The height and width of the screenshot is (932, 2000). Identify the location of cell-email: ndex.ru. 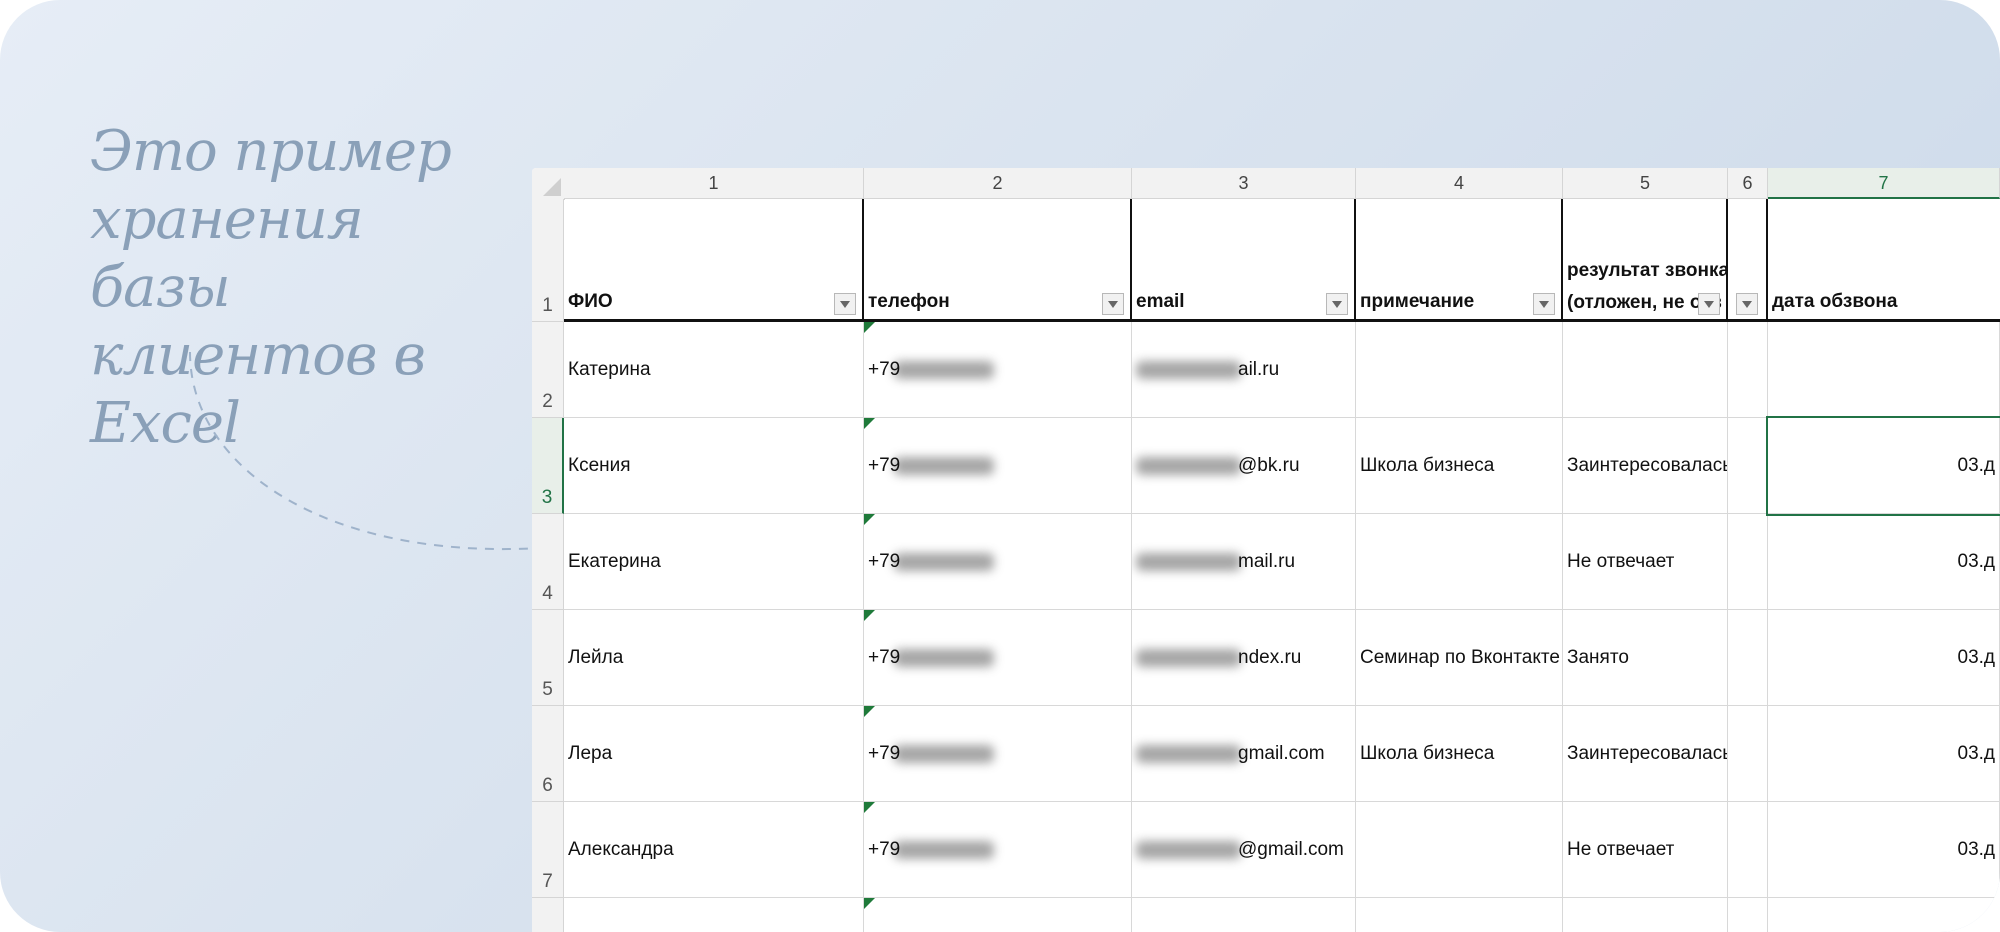
(1244, 658).